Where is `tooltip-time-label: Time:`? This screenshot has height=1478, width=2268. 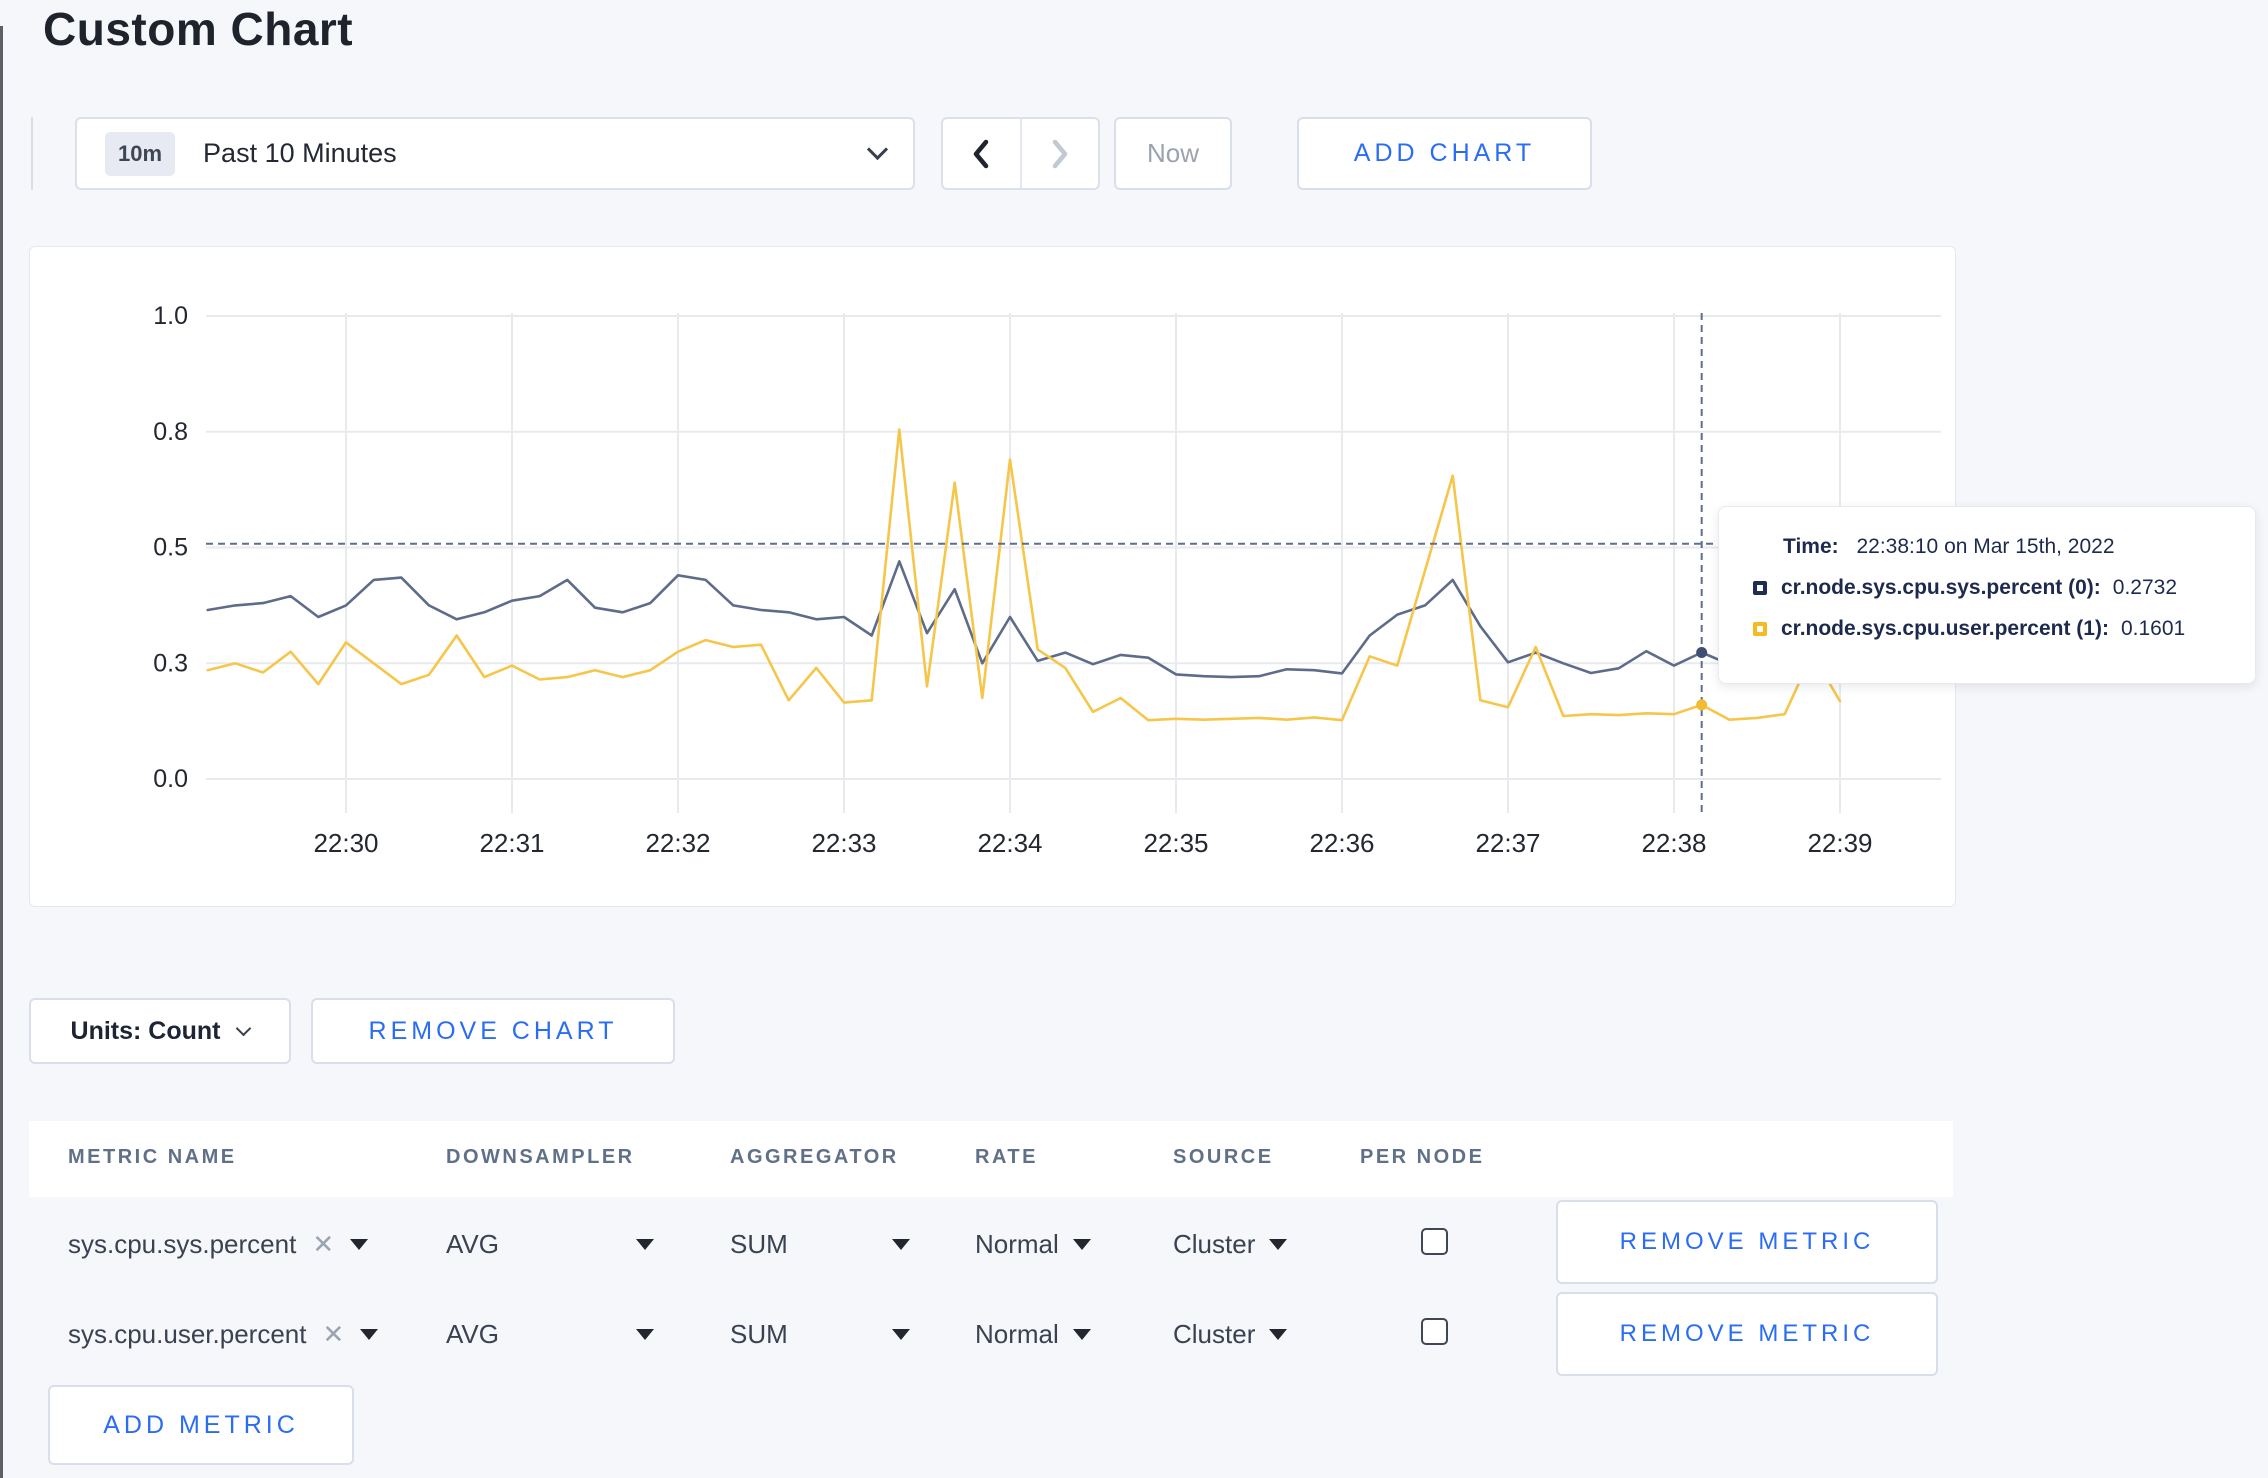
tooltip-time-label: Time: is located at coordinates (1811, 546).